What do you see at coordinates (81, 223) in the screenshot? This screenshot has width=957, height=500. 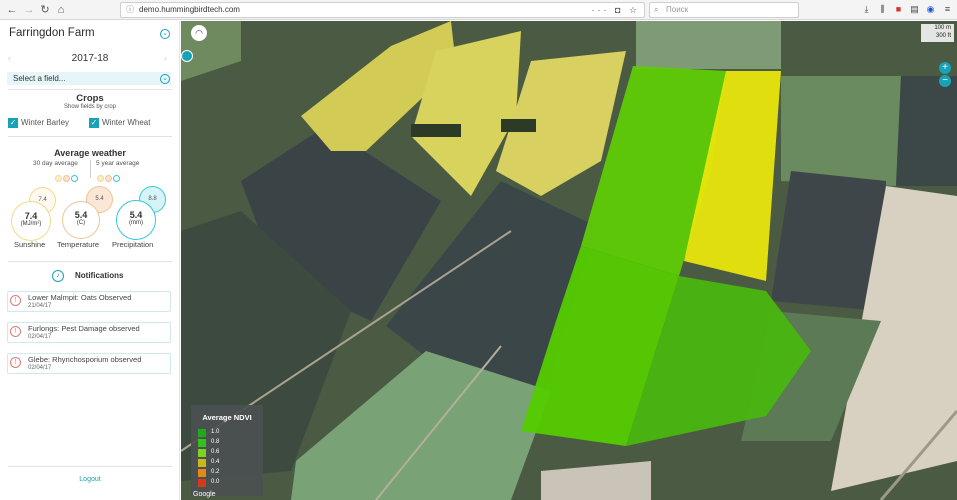 I see `temperature-unit: (C)` at bounding box center [81, 223].